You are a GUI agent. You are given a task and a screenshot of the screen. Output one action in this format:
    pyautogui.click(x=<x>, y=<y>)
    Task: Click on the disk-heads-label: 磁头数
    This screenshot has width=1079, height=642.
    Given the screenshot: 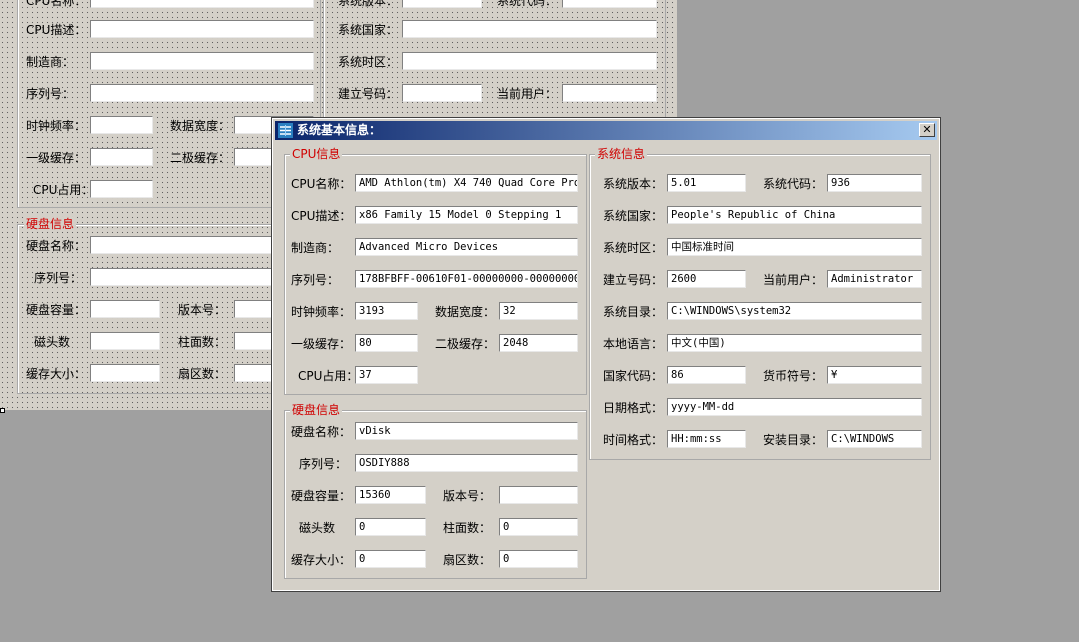 What is the action you would take?
    pyautogui.click(x=317, y=528)
    